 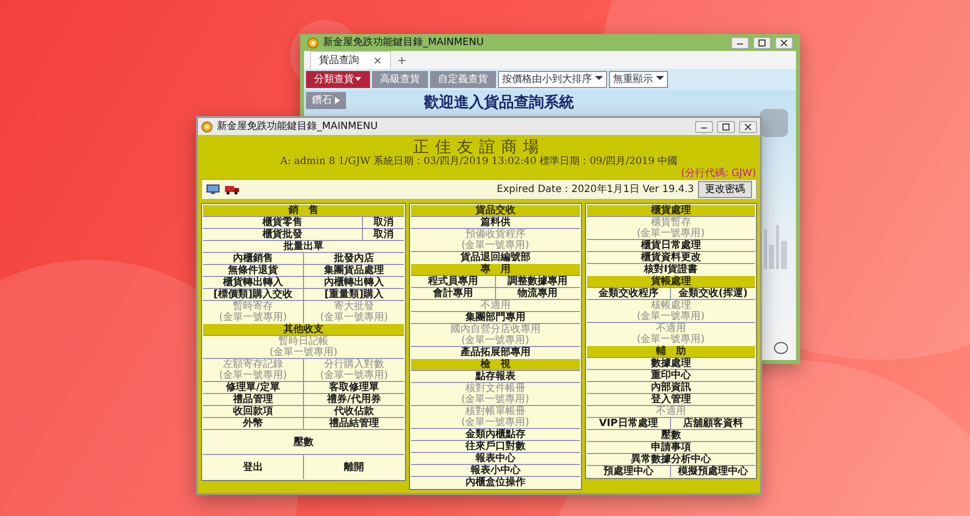 I want to click on circle-button, so click(x=781, y=348).